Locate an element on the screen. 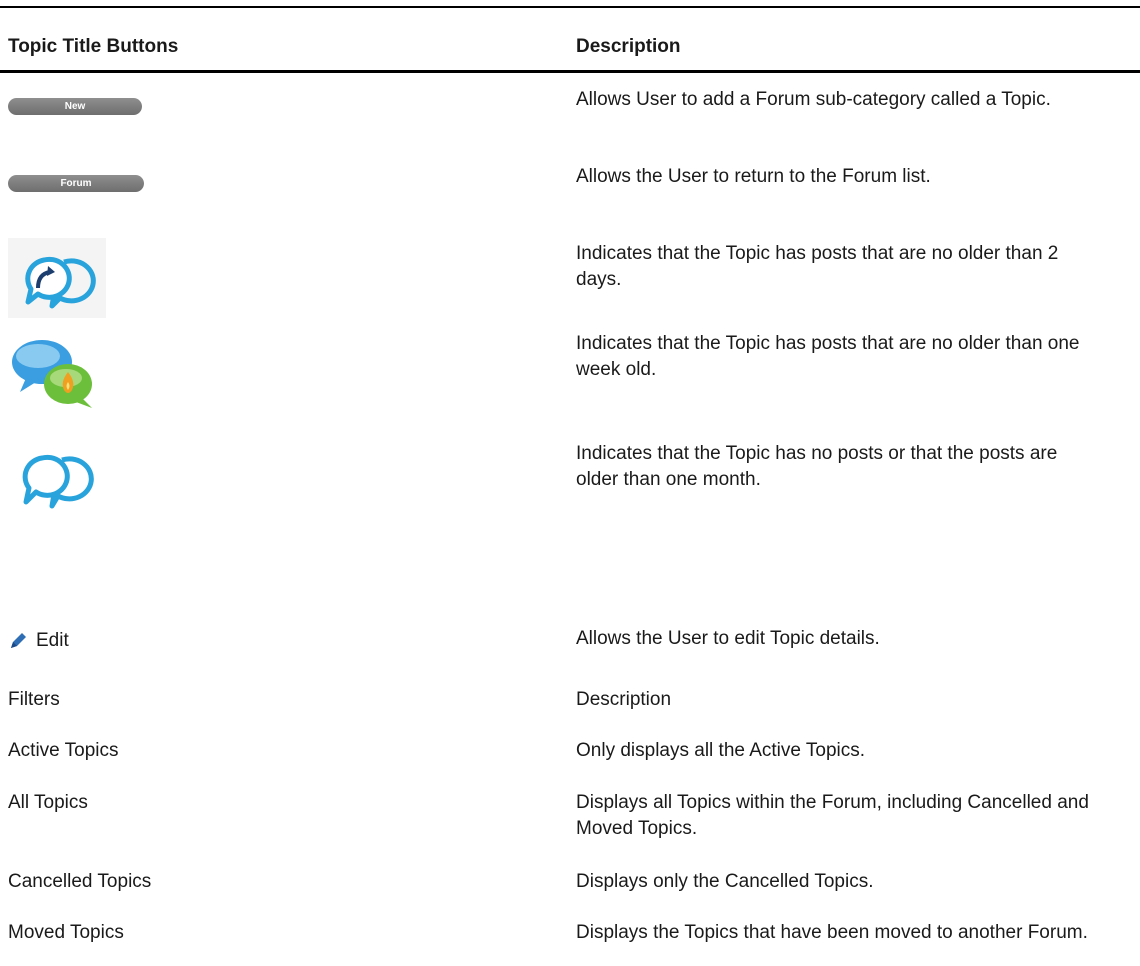  edit-label: Edit is located at coordinates (52, 640).